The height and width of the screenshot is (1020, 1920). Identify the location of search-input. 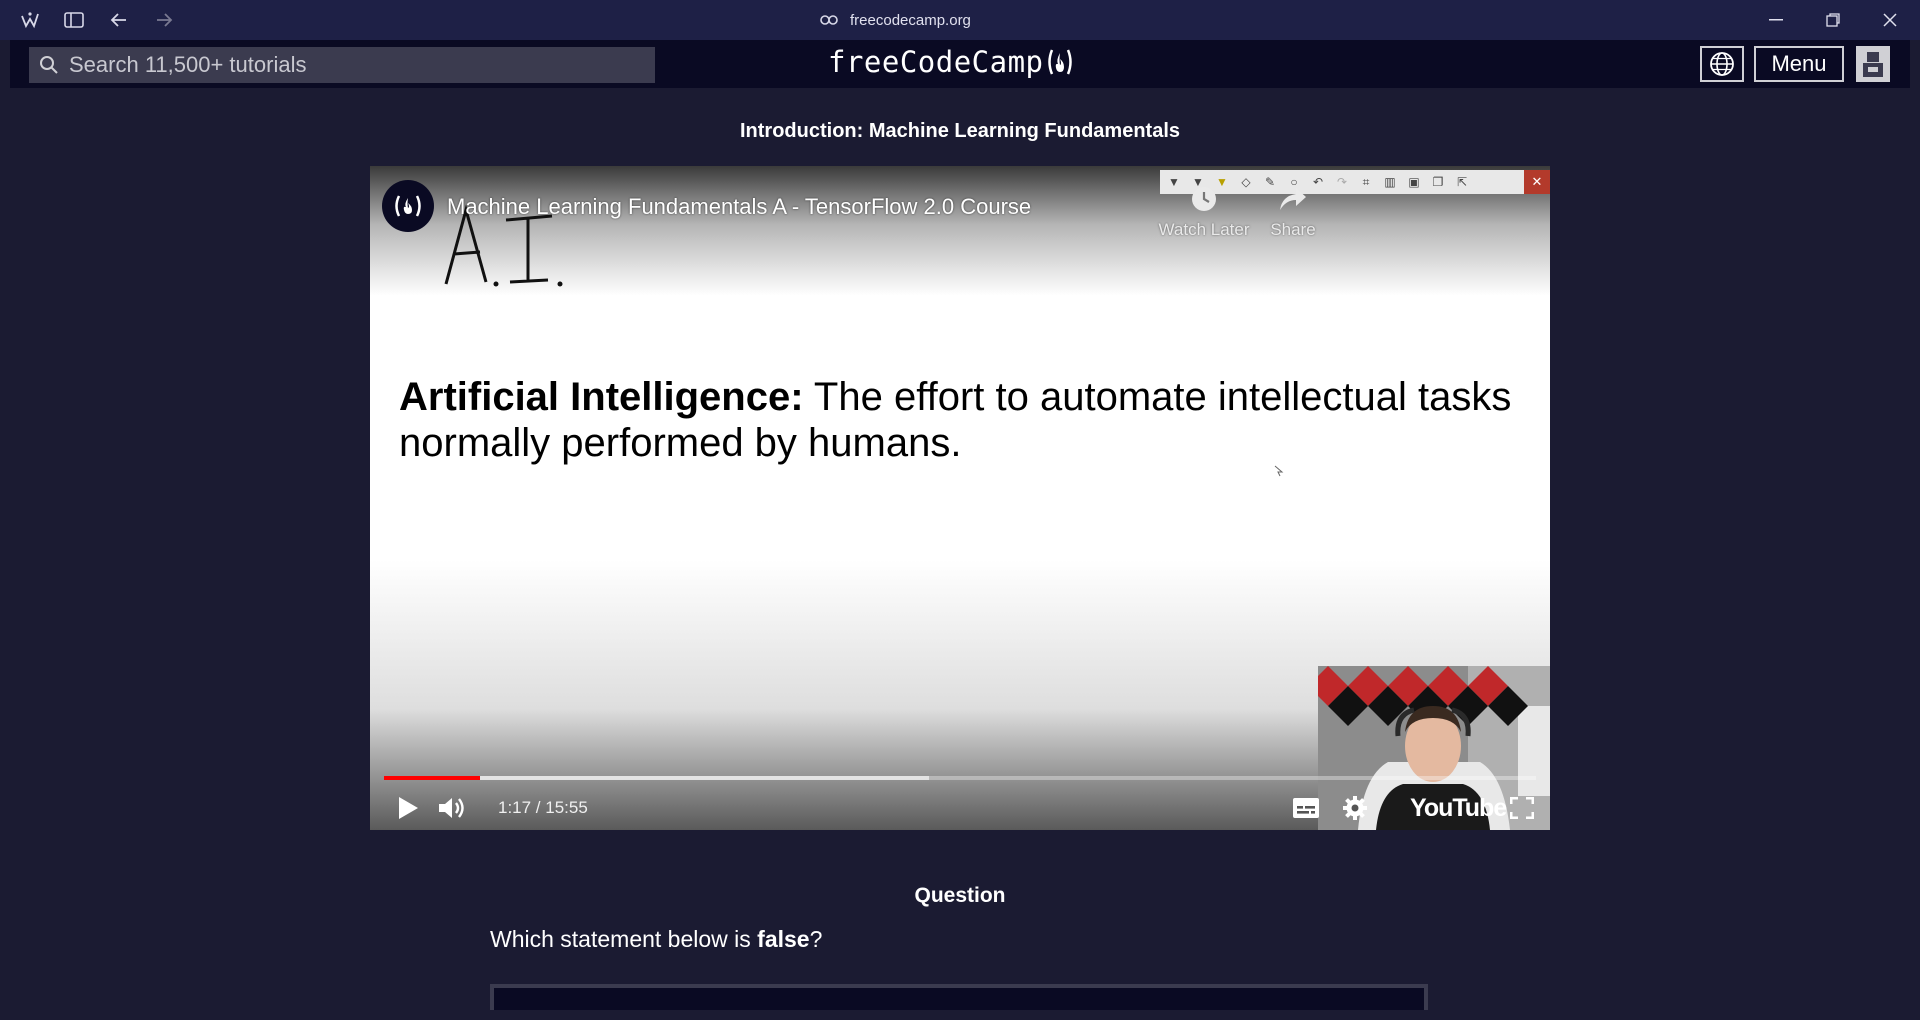
(349, 65).